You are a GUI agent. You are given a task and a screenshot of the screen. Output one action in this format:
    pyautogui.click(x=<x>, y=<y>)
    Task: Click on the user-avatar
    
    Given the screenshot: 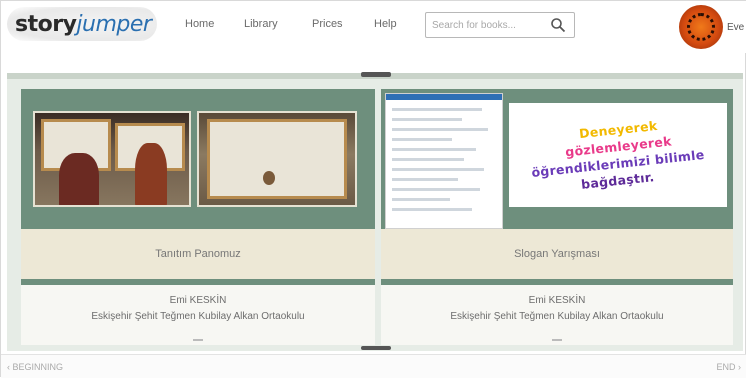 What is the action you would take?
    pyautogui.click(x=701, y=27)
    